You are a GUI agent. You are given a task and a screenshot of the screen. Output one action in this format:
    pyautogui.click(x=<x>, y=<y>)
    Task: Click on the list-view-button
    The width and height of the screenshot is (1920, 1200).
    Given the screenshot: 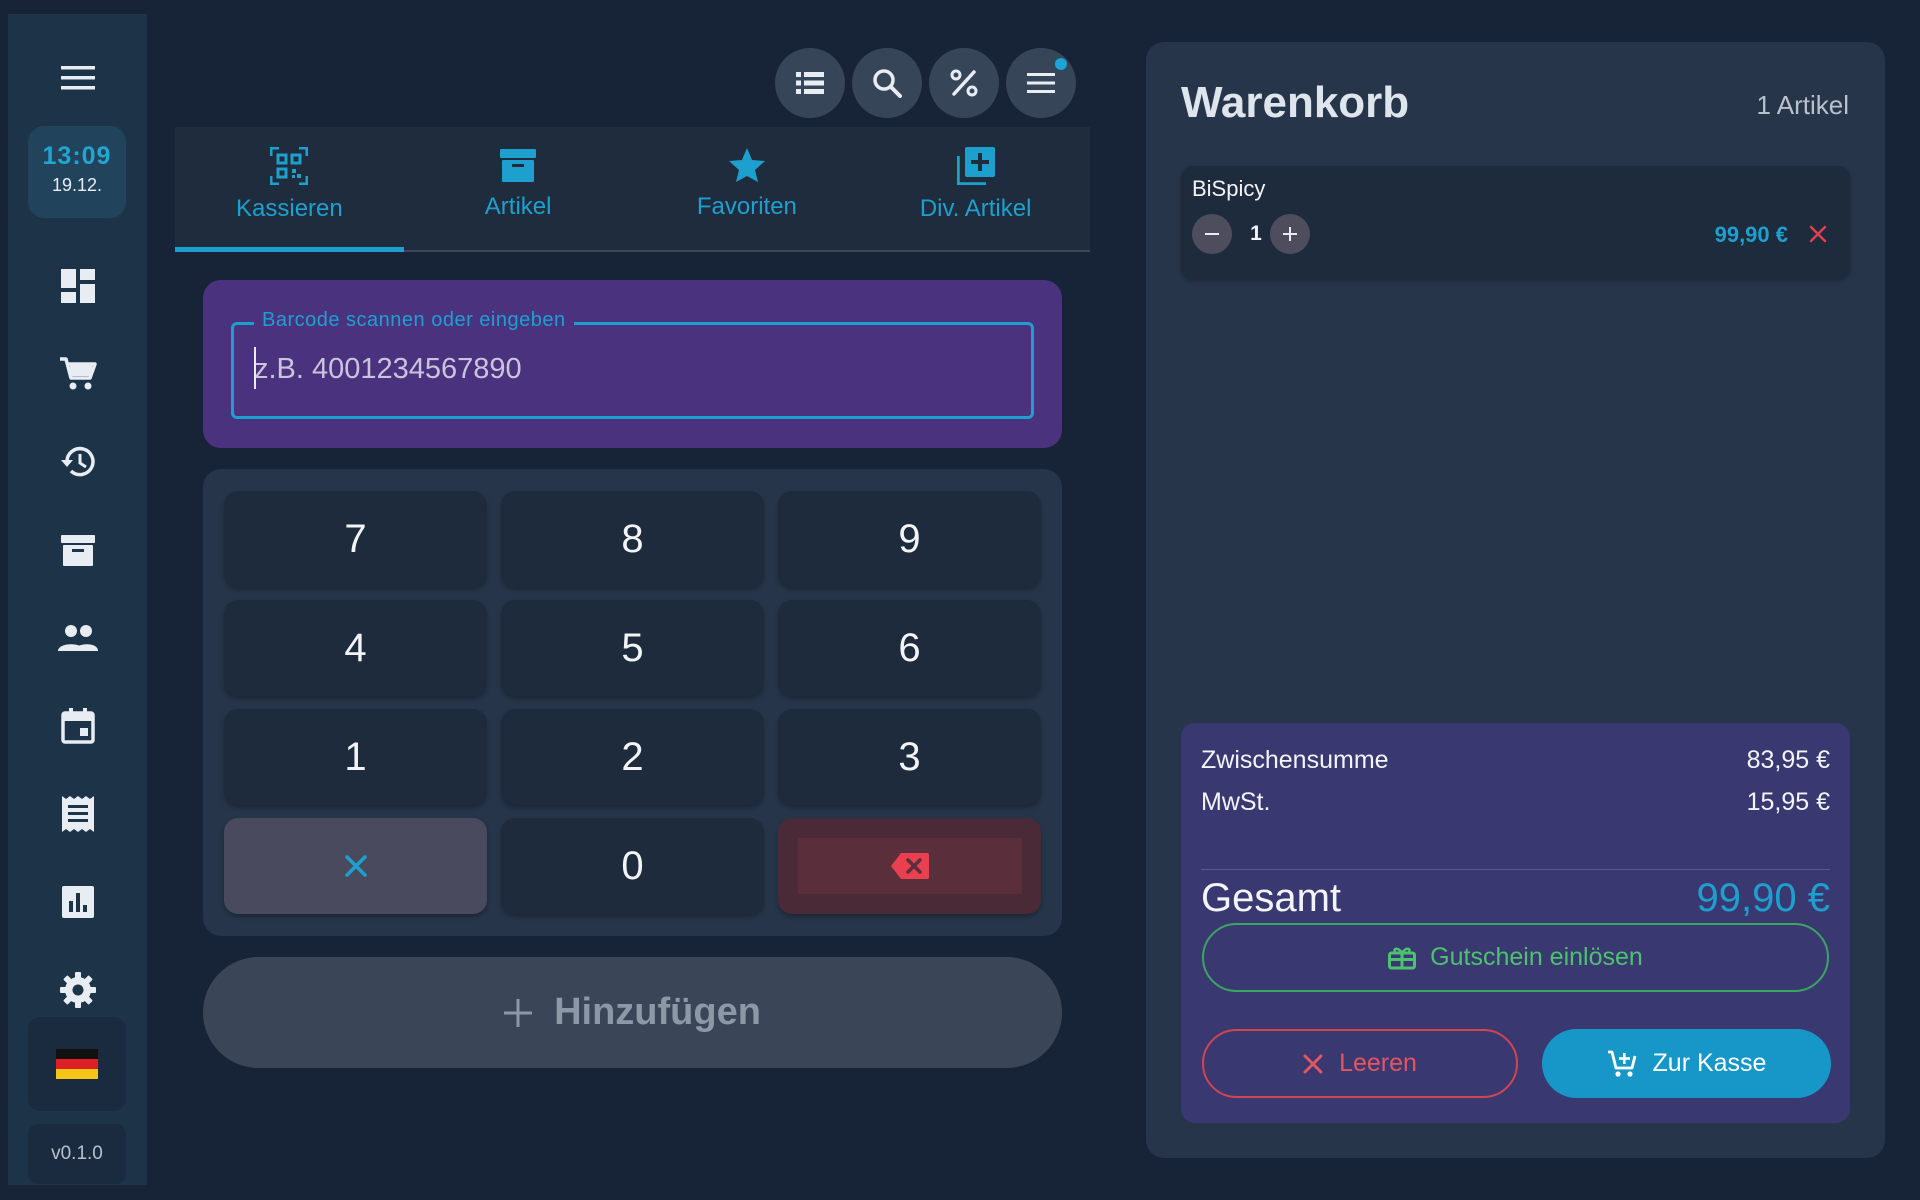 What is the action you would take?
    pyautogui.click(x=810, y=83)
    